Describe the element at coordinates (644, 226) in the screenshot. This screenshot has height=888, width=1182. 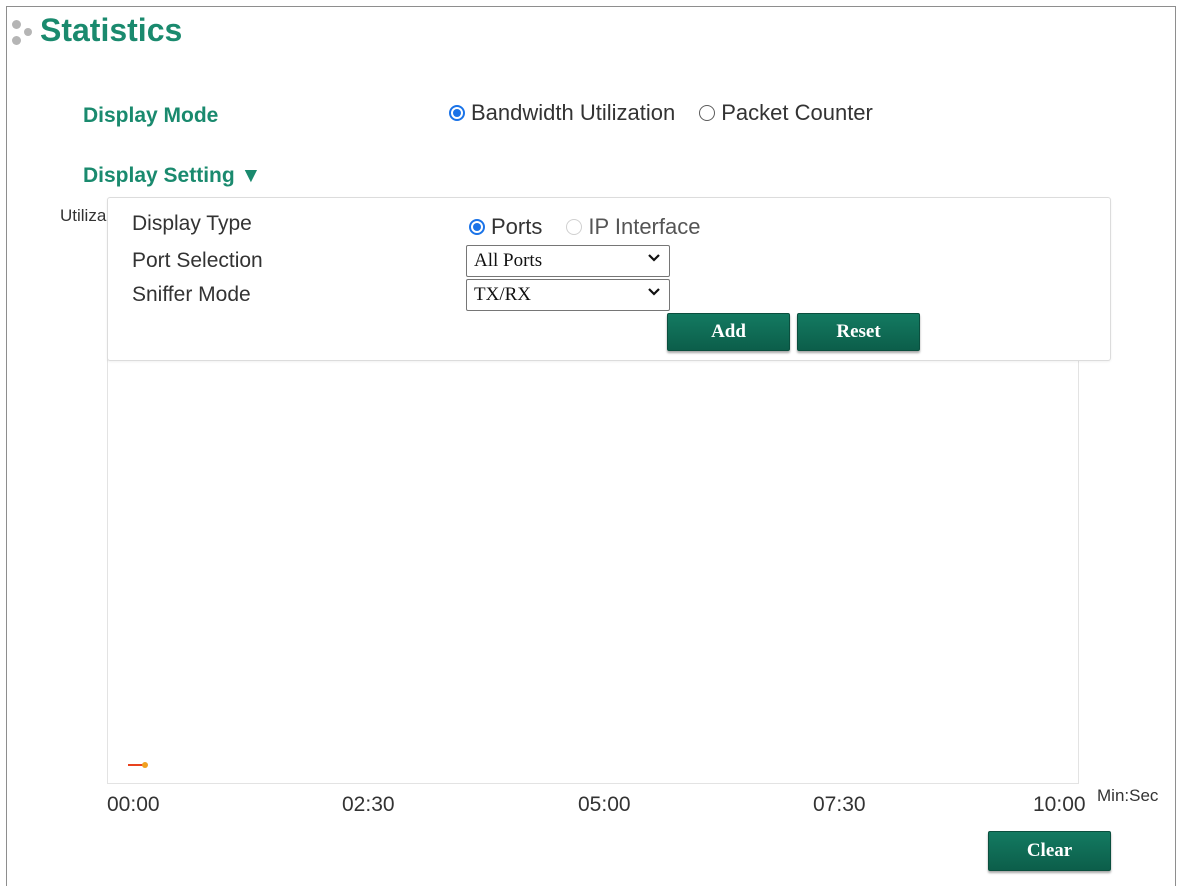
I see `ip-interface-label: IP Interface` at that location.